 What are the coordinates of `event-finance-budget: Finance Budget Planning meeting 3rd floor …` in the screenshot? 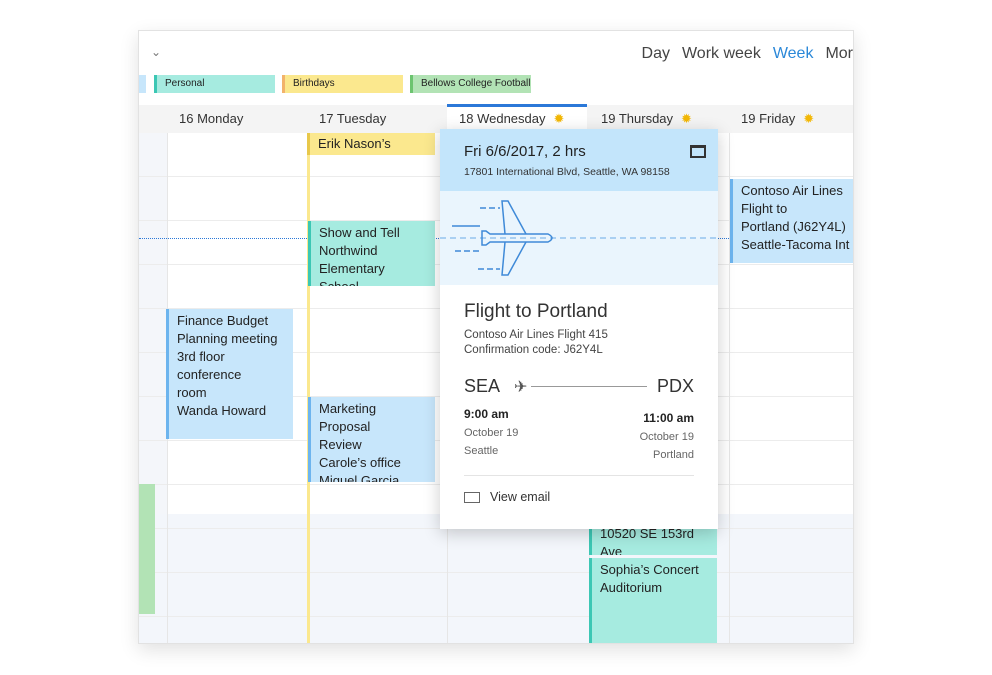 It's located at (229, 374).